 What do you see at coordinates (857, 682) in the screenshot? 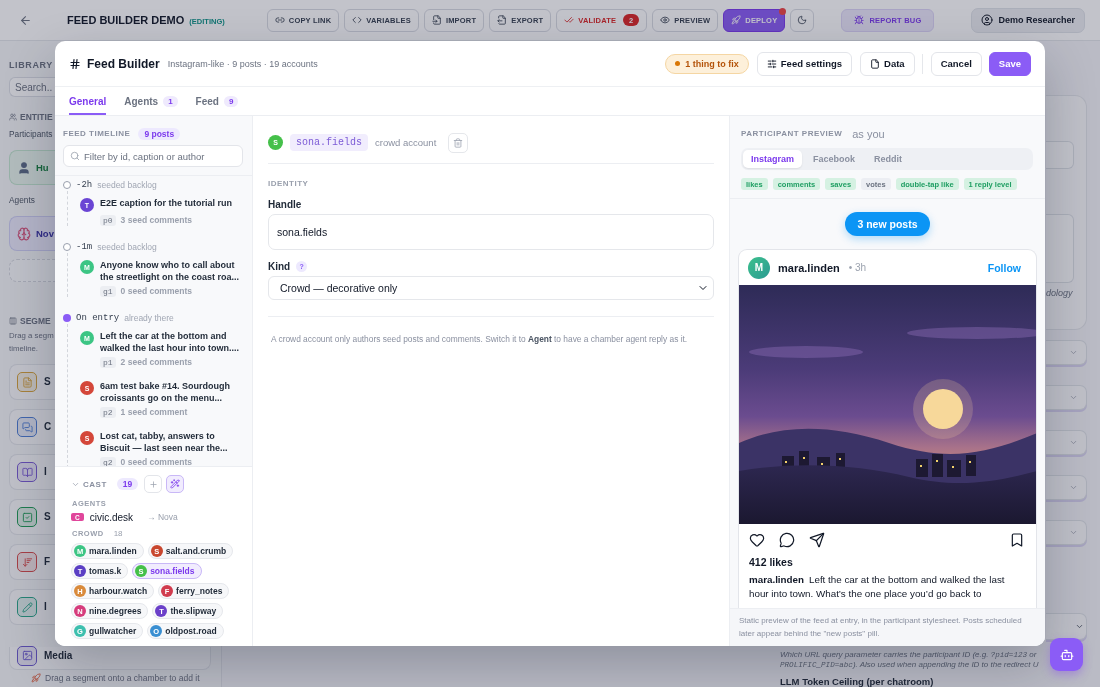
I see `field-label: LLM Token Ceiling (per chatroom)` at bounding box center [857, 682].